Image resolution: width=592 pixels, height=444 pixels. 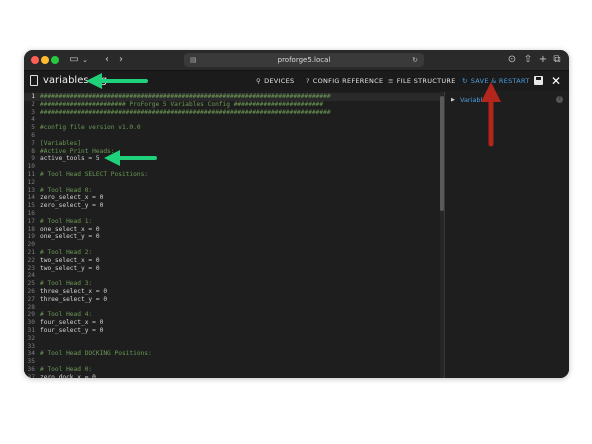 What do you see at coordinates (293, 119) in the screenshot?
I see `annotation-layer` at bounding box center [293, 119].